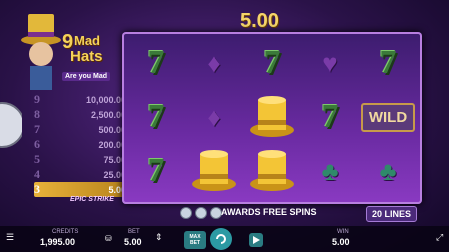 The image size is (449, 252). What do you see at coordinates (80, 159) in the screenshot?
I see `paytable-row: 5 75.00` at bounding box center [80, 159].